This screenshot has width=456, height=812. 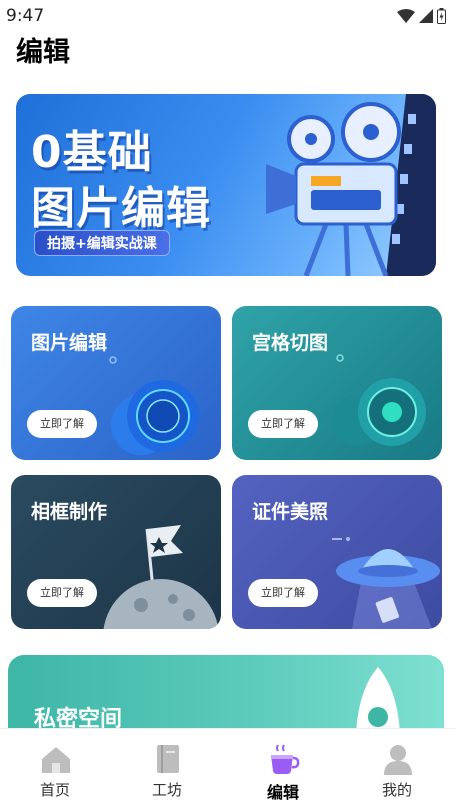 I want to click on page-title: 编辑, so click(x=43, y=52).